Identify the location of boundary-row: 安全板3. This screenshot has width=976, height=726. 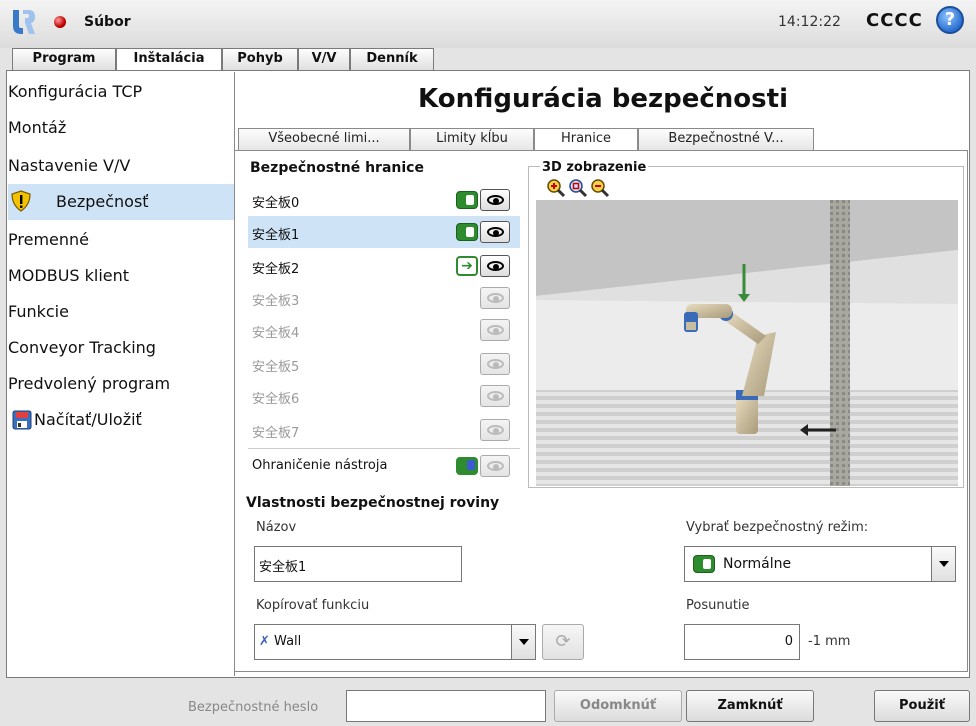
(384, 298).